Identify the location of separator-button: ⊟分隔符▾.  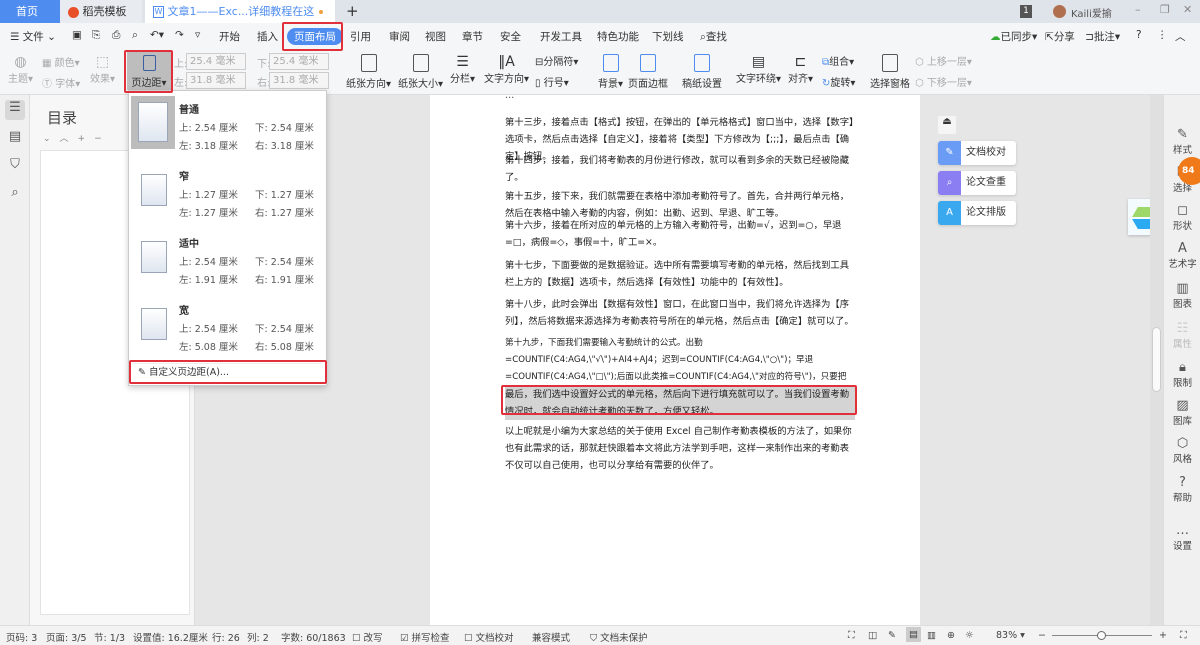
(556, 60).